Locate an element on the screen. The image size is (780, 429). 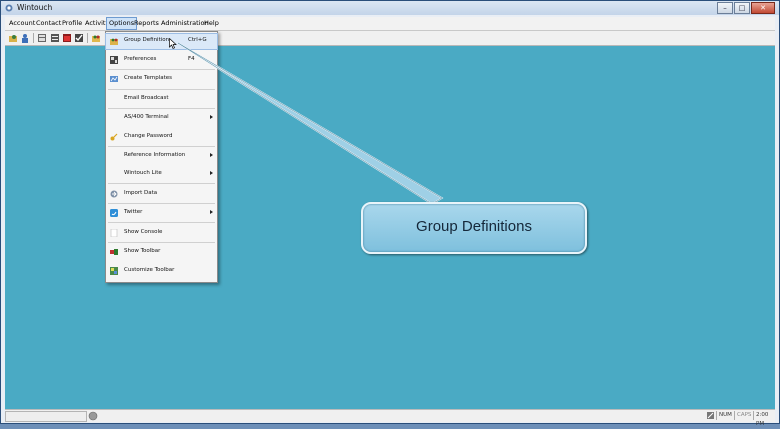
menu-item-as400-terminal: AS/400 Terminal is located at coordinates (161, 118).